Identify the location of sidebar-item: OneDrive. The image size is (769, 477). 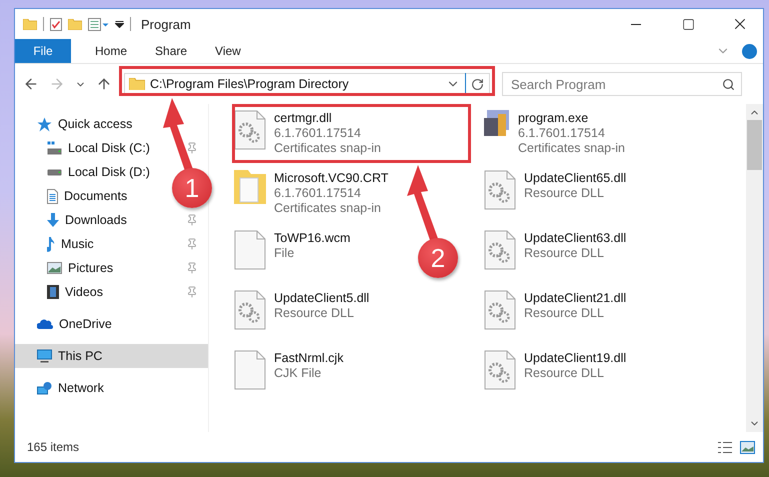
(66, 324).